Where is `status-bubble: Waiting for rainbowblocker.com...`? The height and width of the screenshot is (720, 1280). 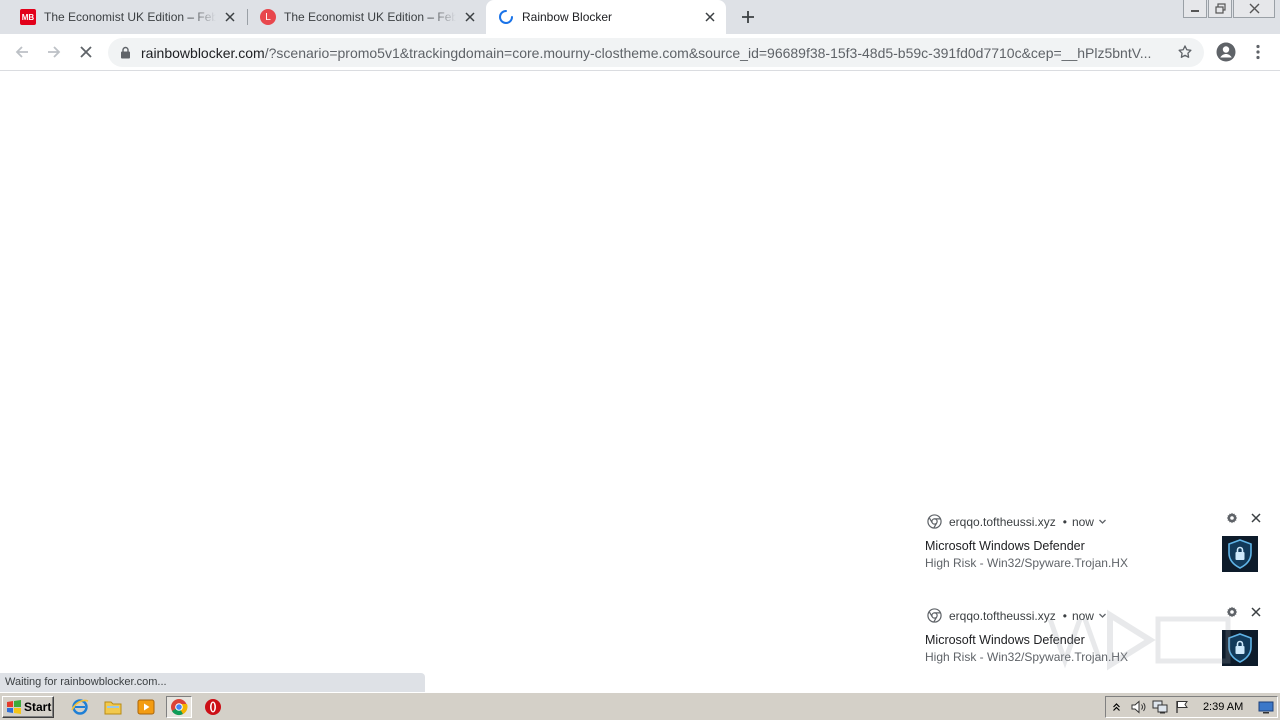 status-bubble: Waiting for rainbowblocker.com... is located at coordinates (212, 682).